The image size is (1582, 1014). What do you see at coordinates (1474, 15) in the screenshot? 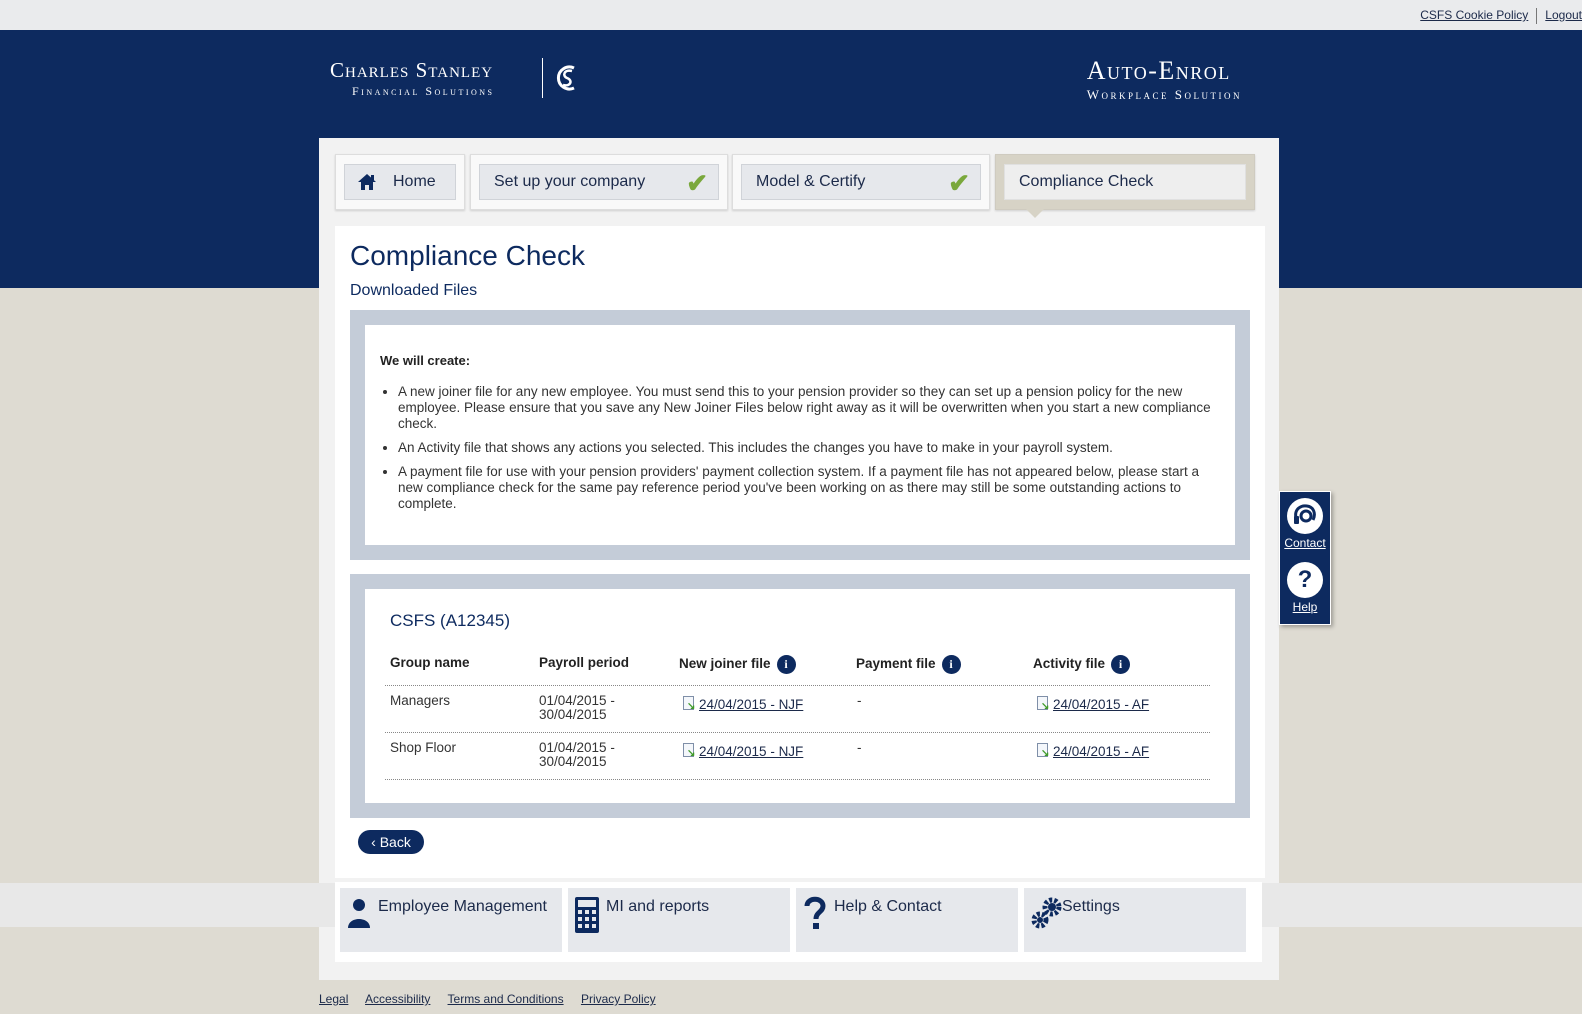
I see `cookie-policy-link: CSFS Cookie Policy` at bounding box center [1474, 15].